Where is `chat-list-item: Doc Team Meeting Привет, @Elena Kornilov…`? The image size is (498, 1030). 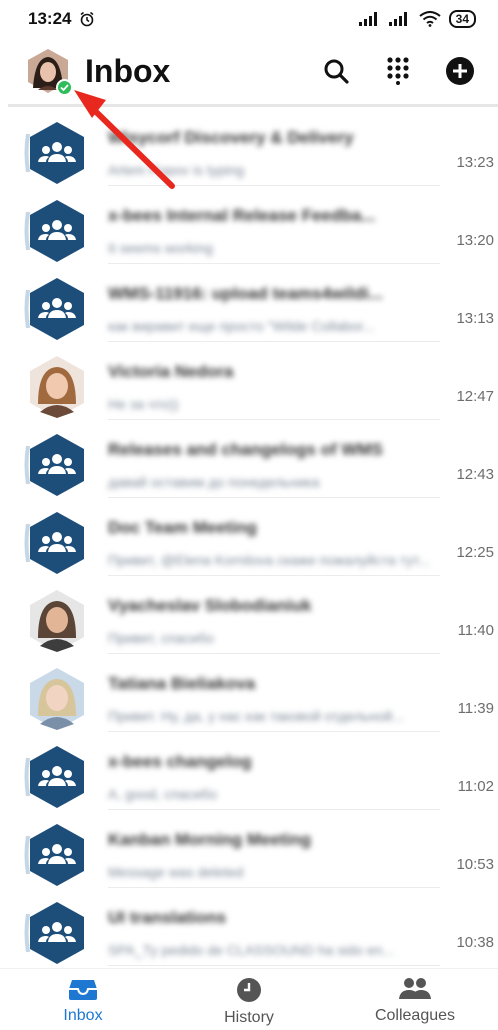
chat-list-item: Doc Team Meeting Привет, @Elena Kornilov… is located at coordinates (249, 539).